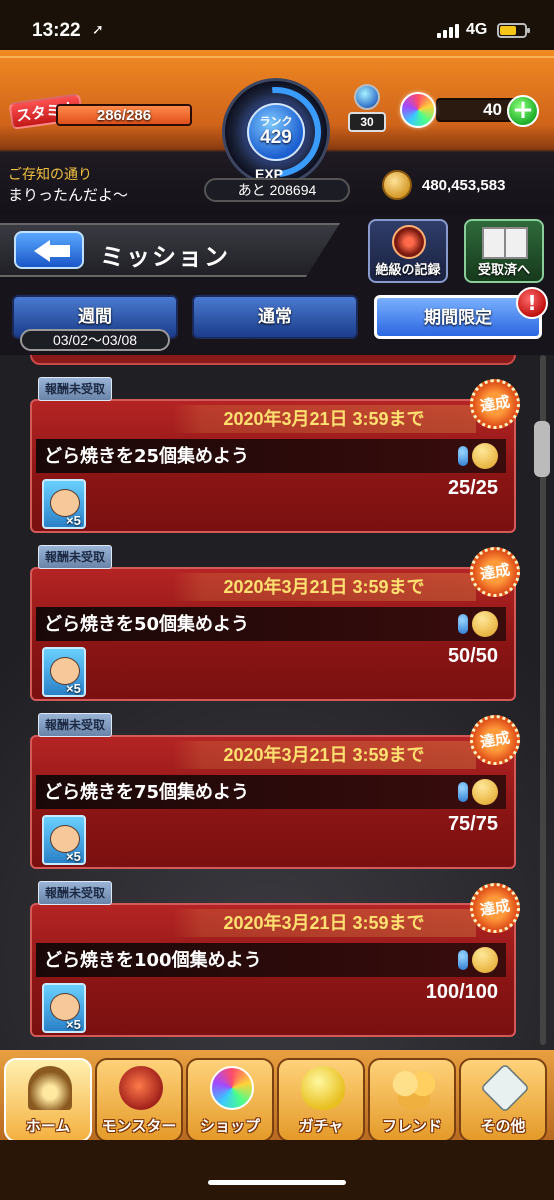  What do you see at coordinates (275, 317) in the screenshot?
I see `tab-normal: 通常` at bounding box center [275, 317].